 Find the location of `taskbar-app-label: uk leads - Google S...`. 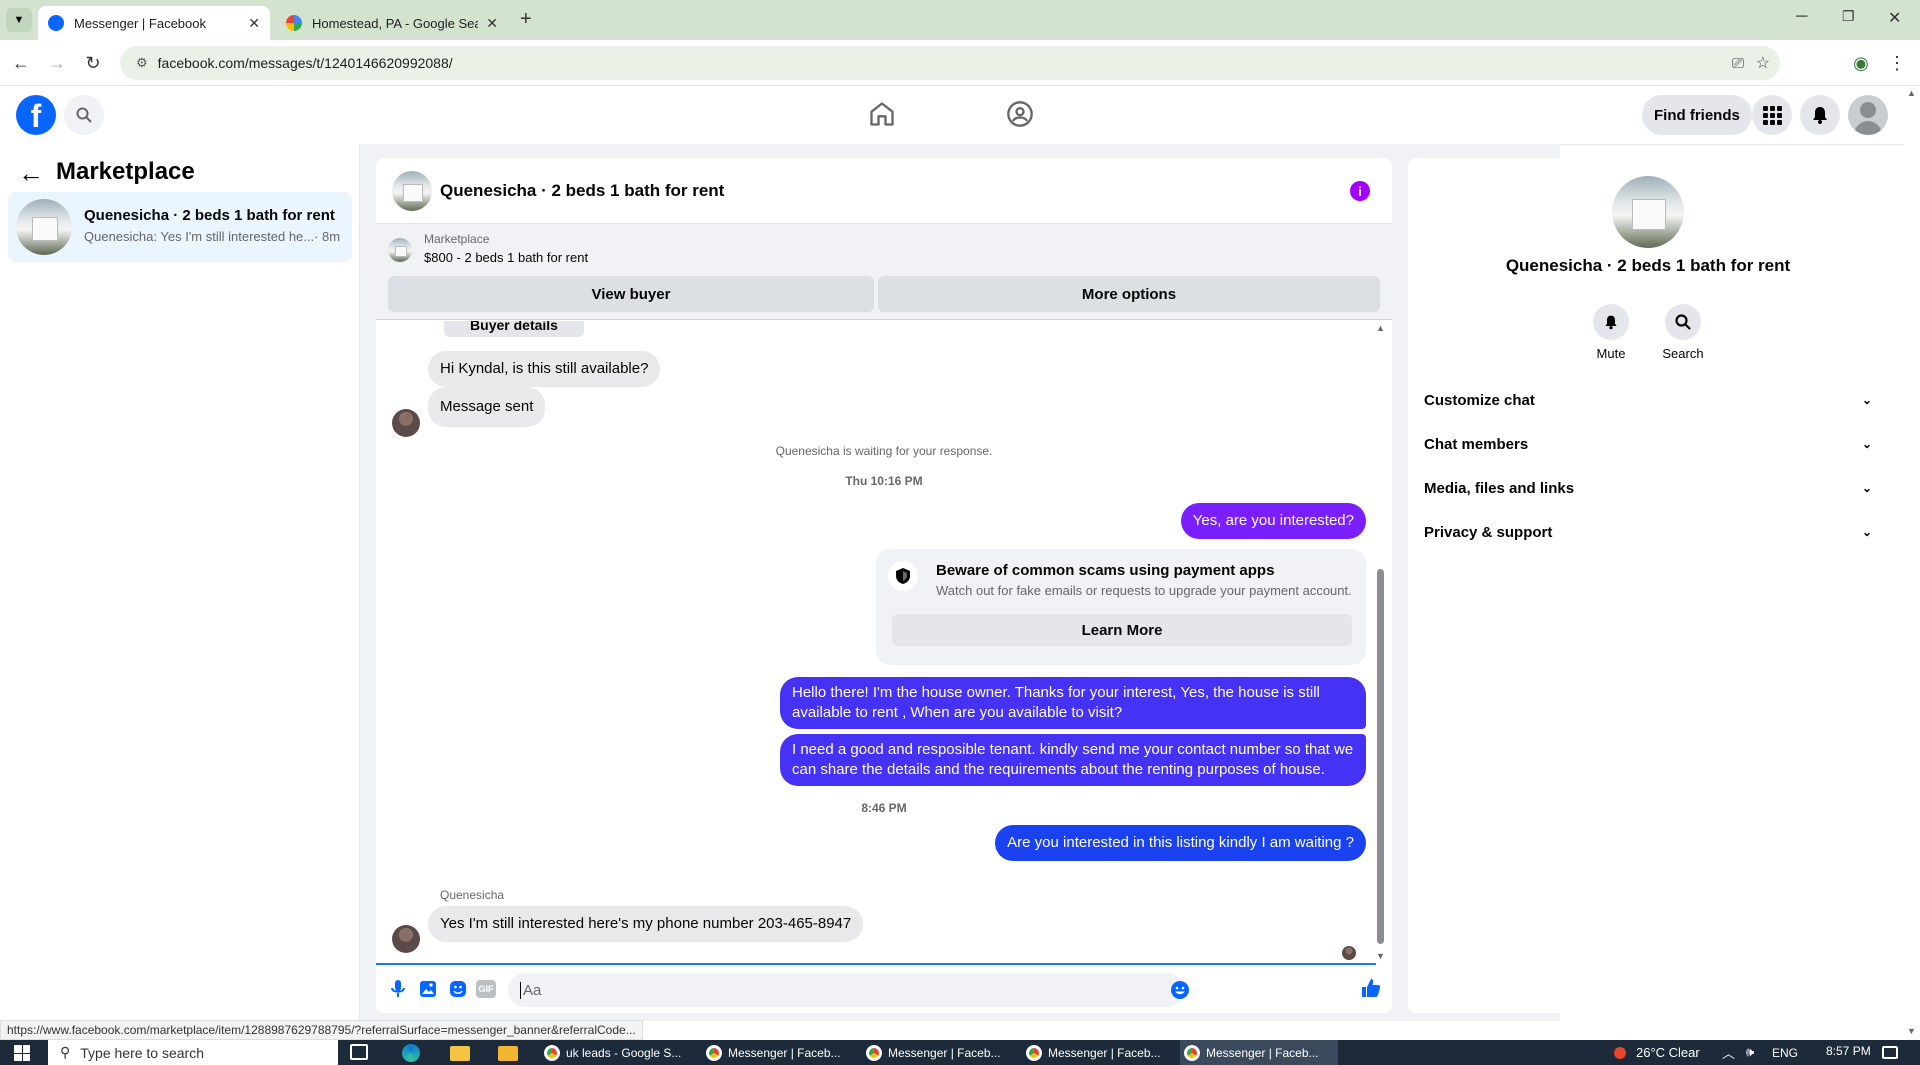

taskbar-app-label: uk leads - Google S... is located at coordinates (624, 1052).